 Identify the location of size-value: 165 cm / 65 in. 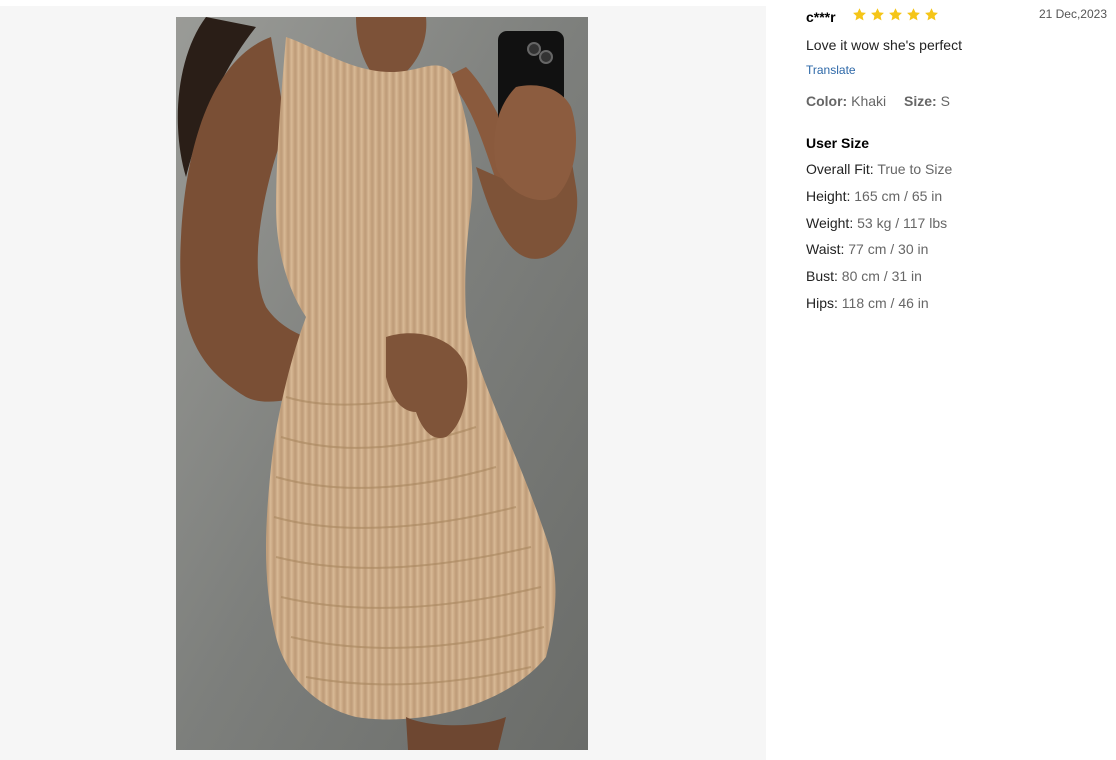
(898, 195).